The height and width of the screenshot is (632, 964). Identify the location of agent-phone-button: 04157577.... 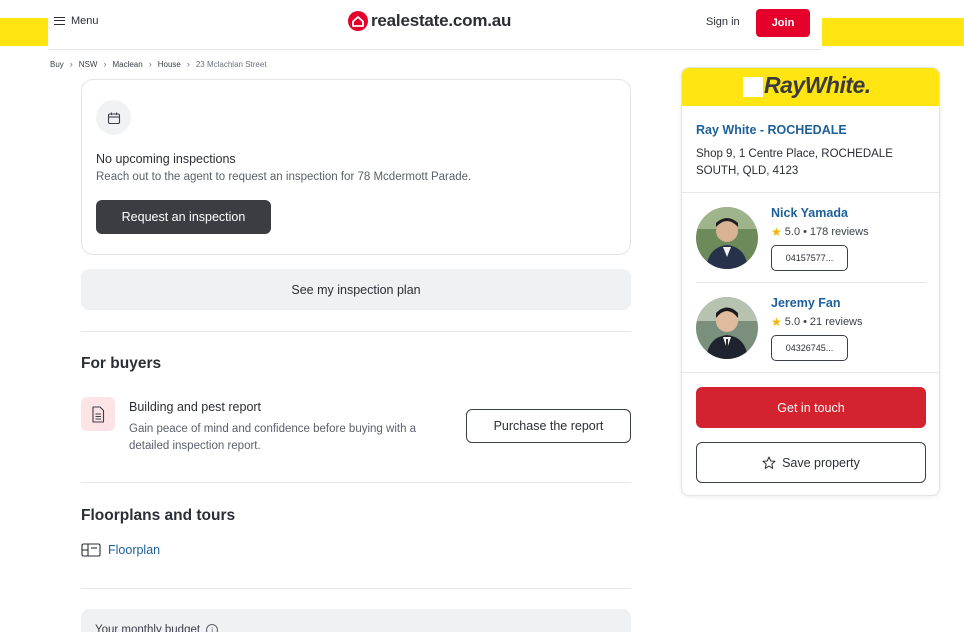
(809, 258).